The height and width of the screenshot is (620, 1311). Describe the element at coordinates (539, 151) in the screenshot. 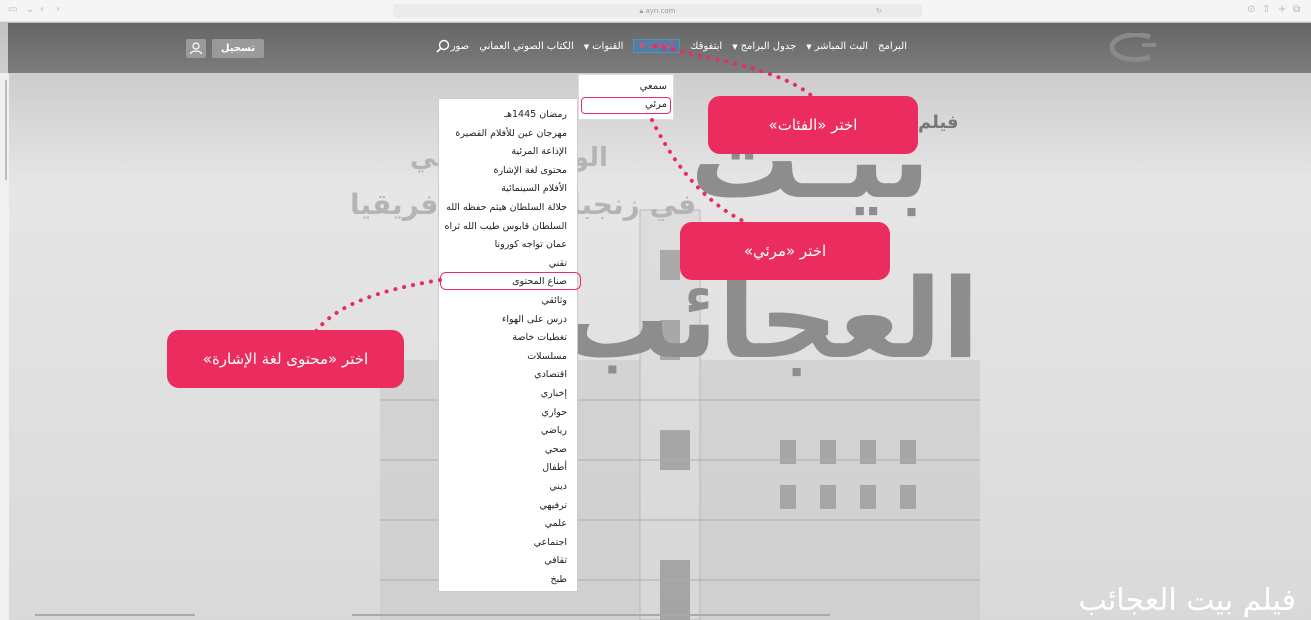

I see `category-item: الإذاعة المرئية` at that location.